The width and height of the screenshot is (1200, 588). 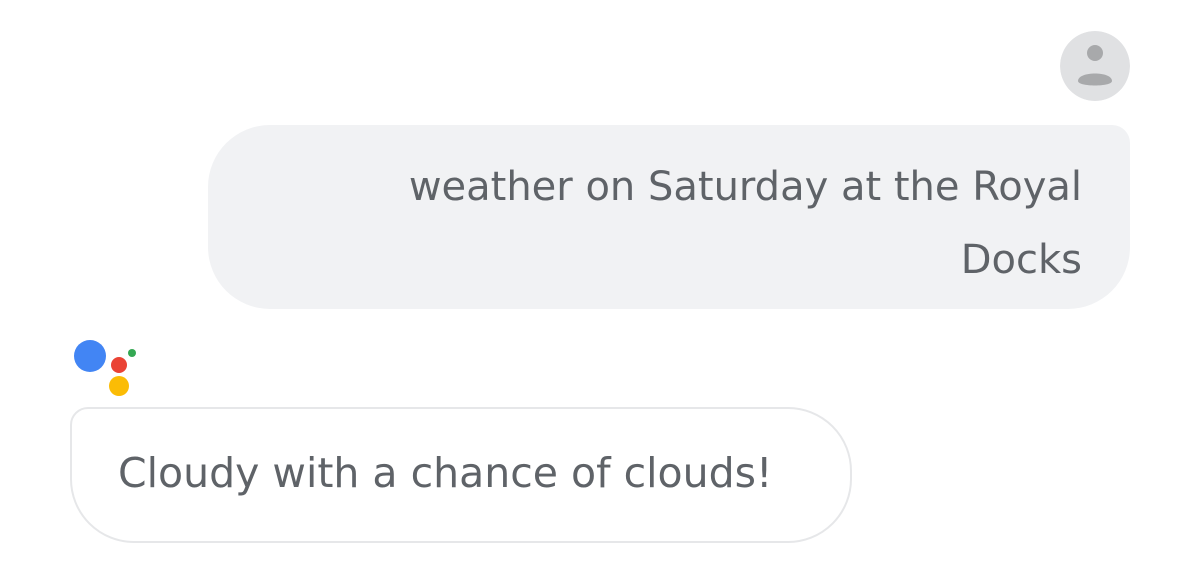 What do you see at coordinates (119, 386) in the screenshot?
I see `assistant-yellow-dot` at bounding box center [119, 386].